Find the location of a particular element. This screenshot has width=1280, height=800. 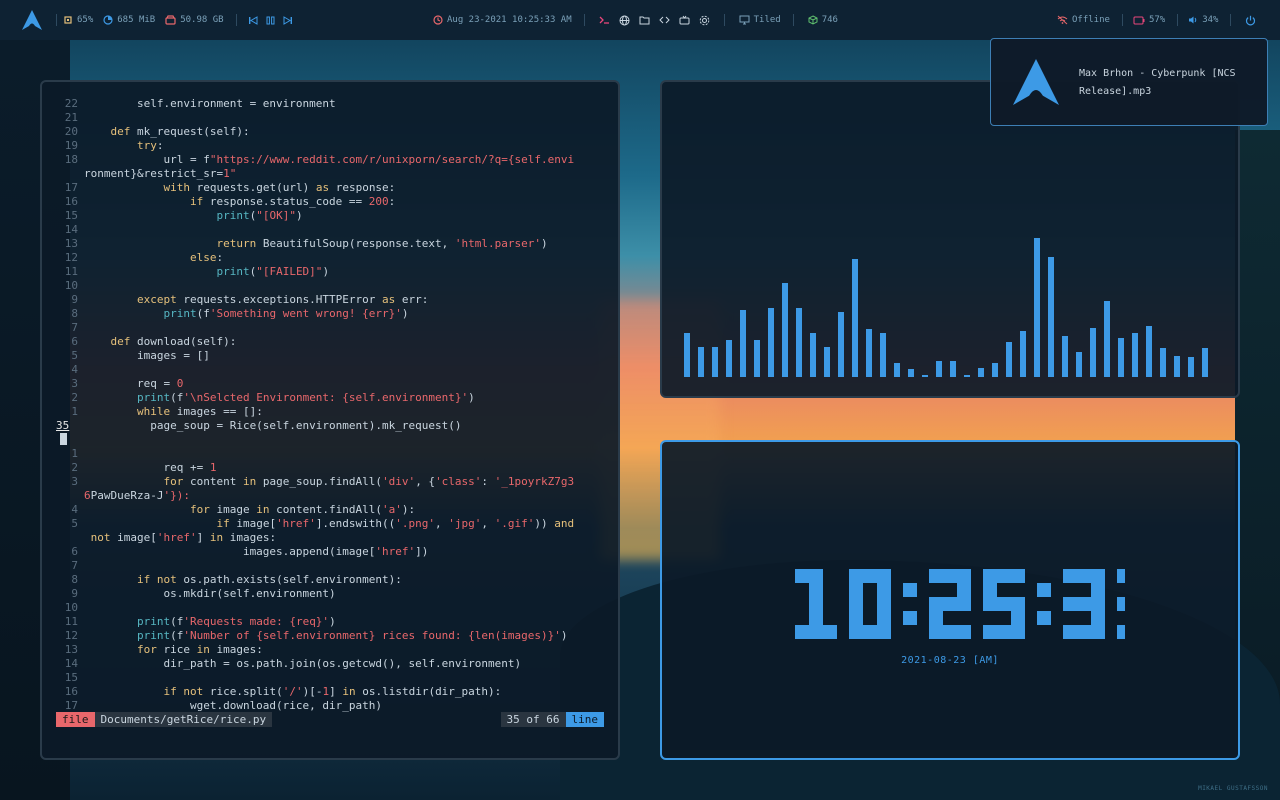

line-number: 1 is located at coordinates (74, 411).